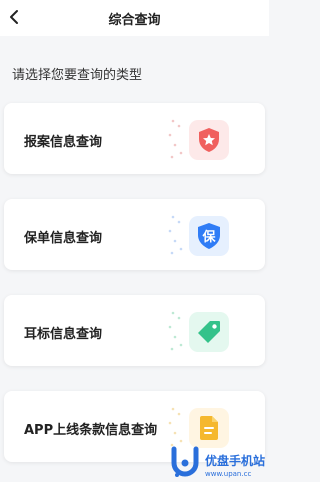 The height and width of the screenshot is (482, 320). I want to click on document-icon, so click(209, 428).